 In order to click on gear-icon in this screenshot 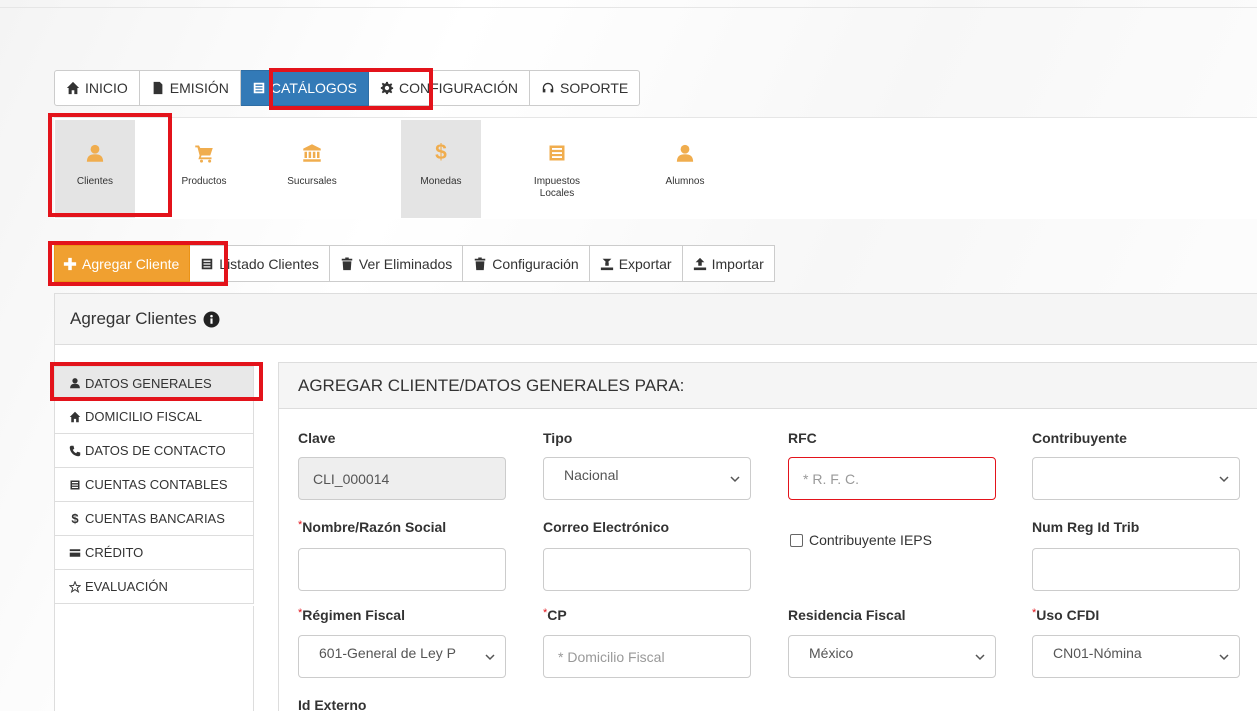, I will do `click(387, 88)`.